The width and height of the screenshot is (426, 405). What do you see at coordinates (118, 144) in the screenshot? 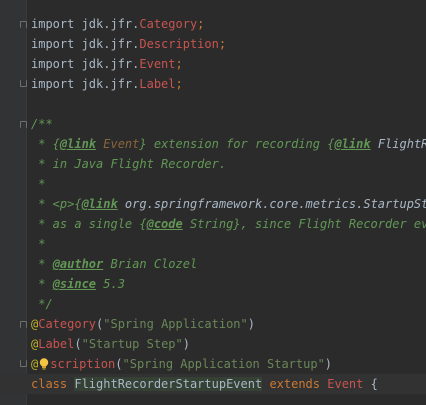
I see `doc-ref: Event` at bounding box center [118, 144].